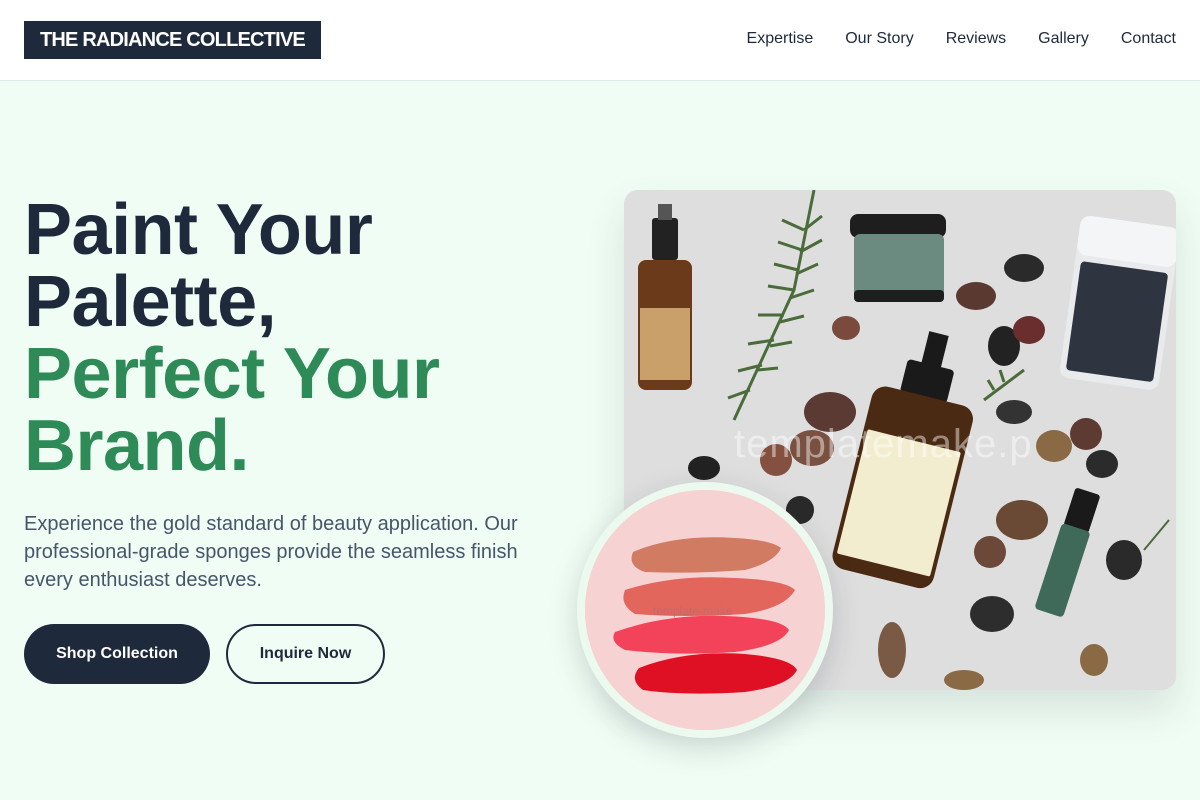 The width and height of the screenshot is (1200, 800). What do you see at coordinates (693, 611) in the screenshot?
I see `swatch-watermark: template-make` at bounding box center [693, 611].